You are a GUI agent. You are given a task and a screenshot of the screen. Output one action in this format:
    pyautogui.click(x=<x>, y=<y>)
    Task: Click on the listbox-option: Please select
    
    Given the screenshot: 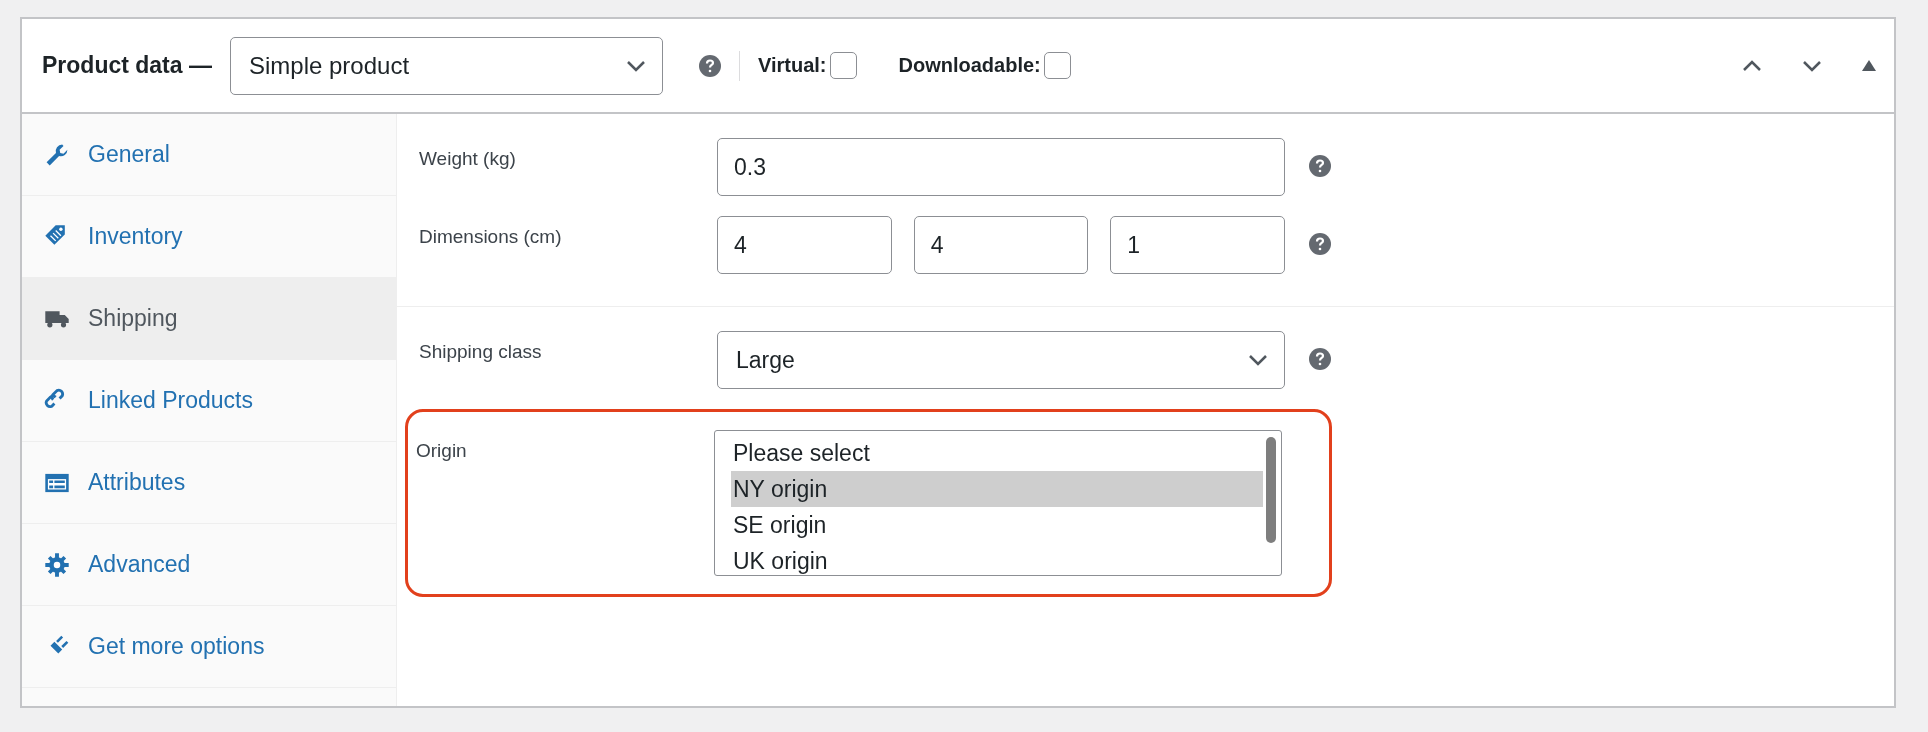 What is the action you would take?
    pyautogui.click(x=997, y=453)
    